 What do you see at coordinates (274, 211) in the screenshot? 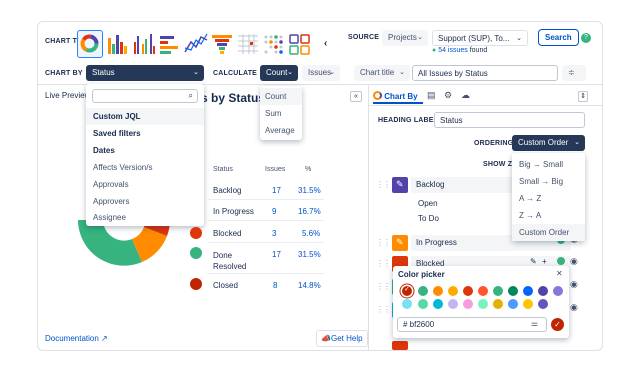
I see `table-cell-issues: 9` at bounding box center [274, 211].